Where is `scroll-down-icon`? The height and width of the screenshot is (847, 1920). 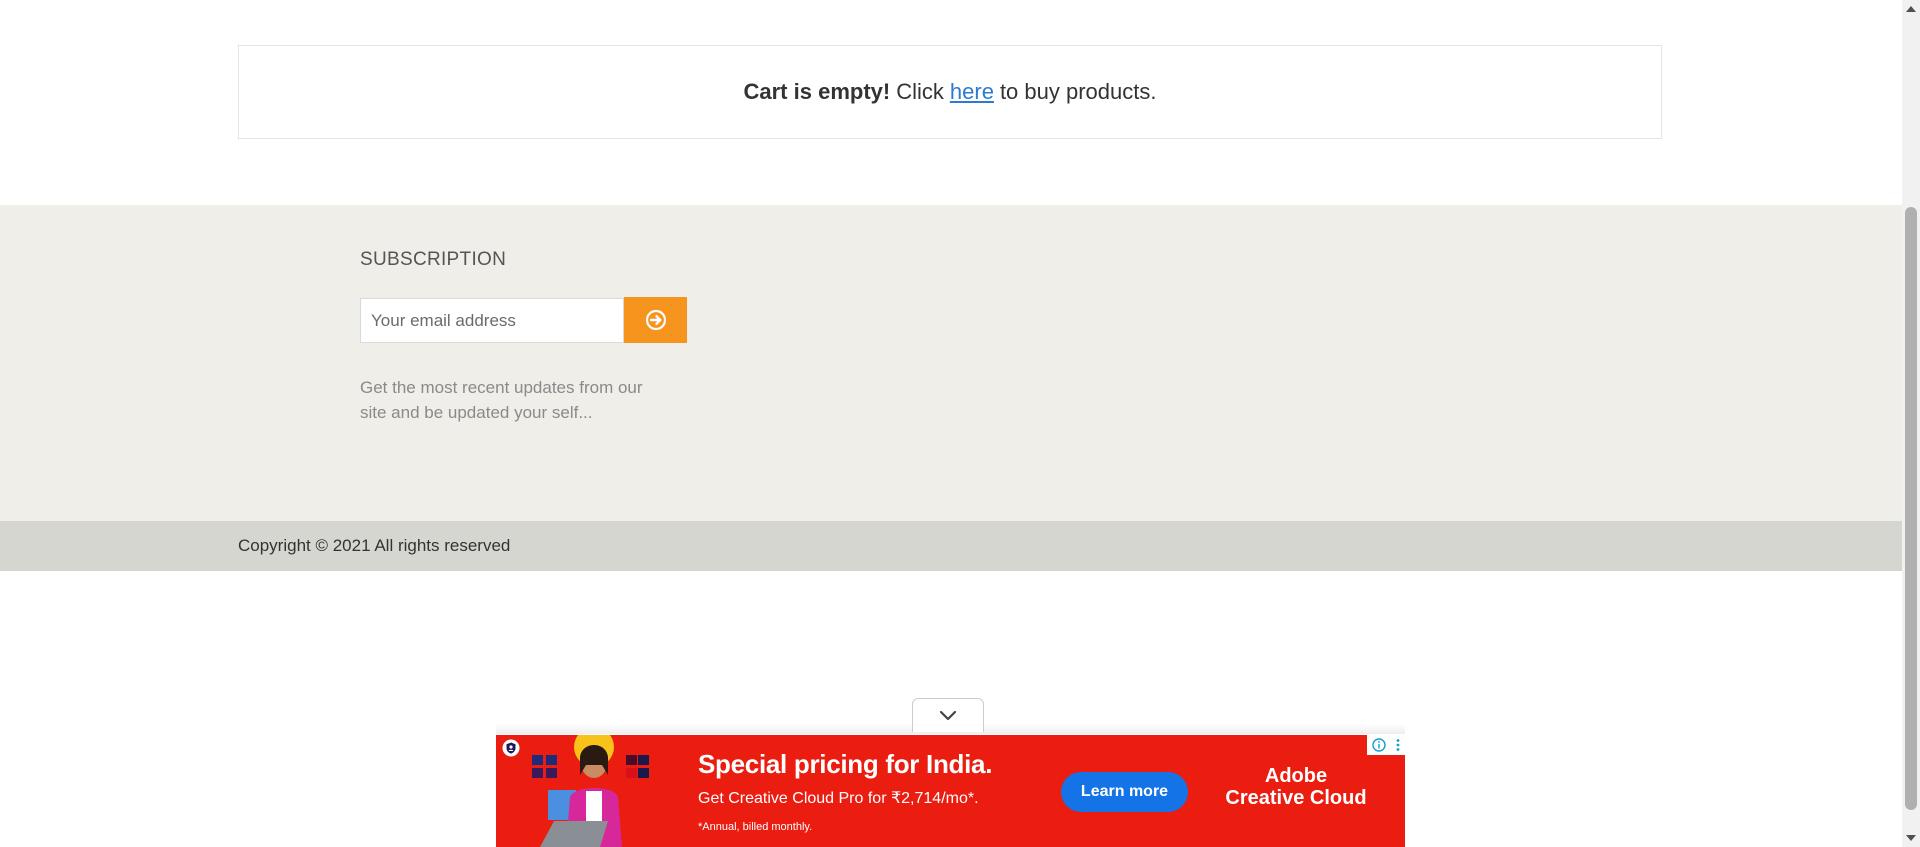 scroll-down-icon is located at coordinates (1911, 838).